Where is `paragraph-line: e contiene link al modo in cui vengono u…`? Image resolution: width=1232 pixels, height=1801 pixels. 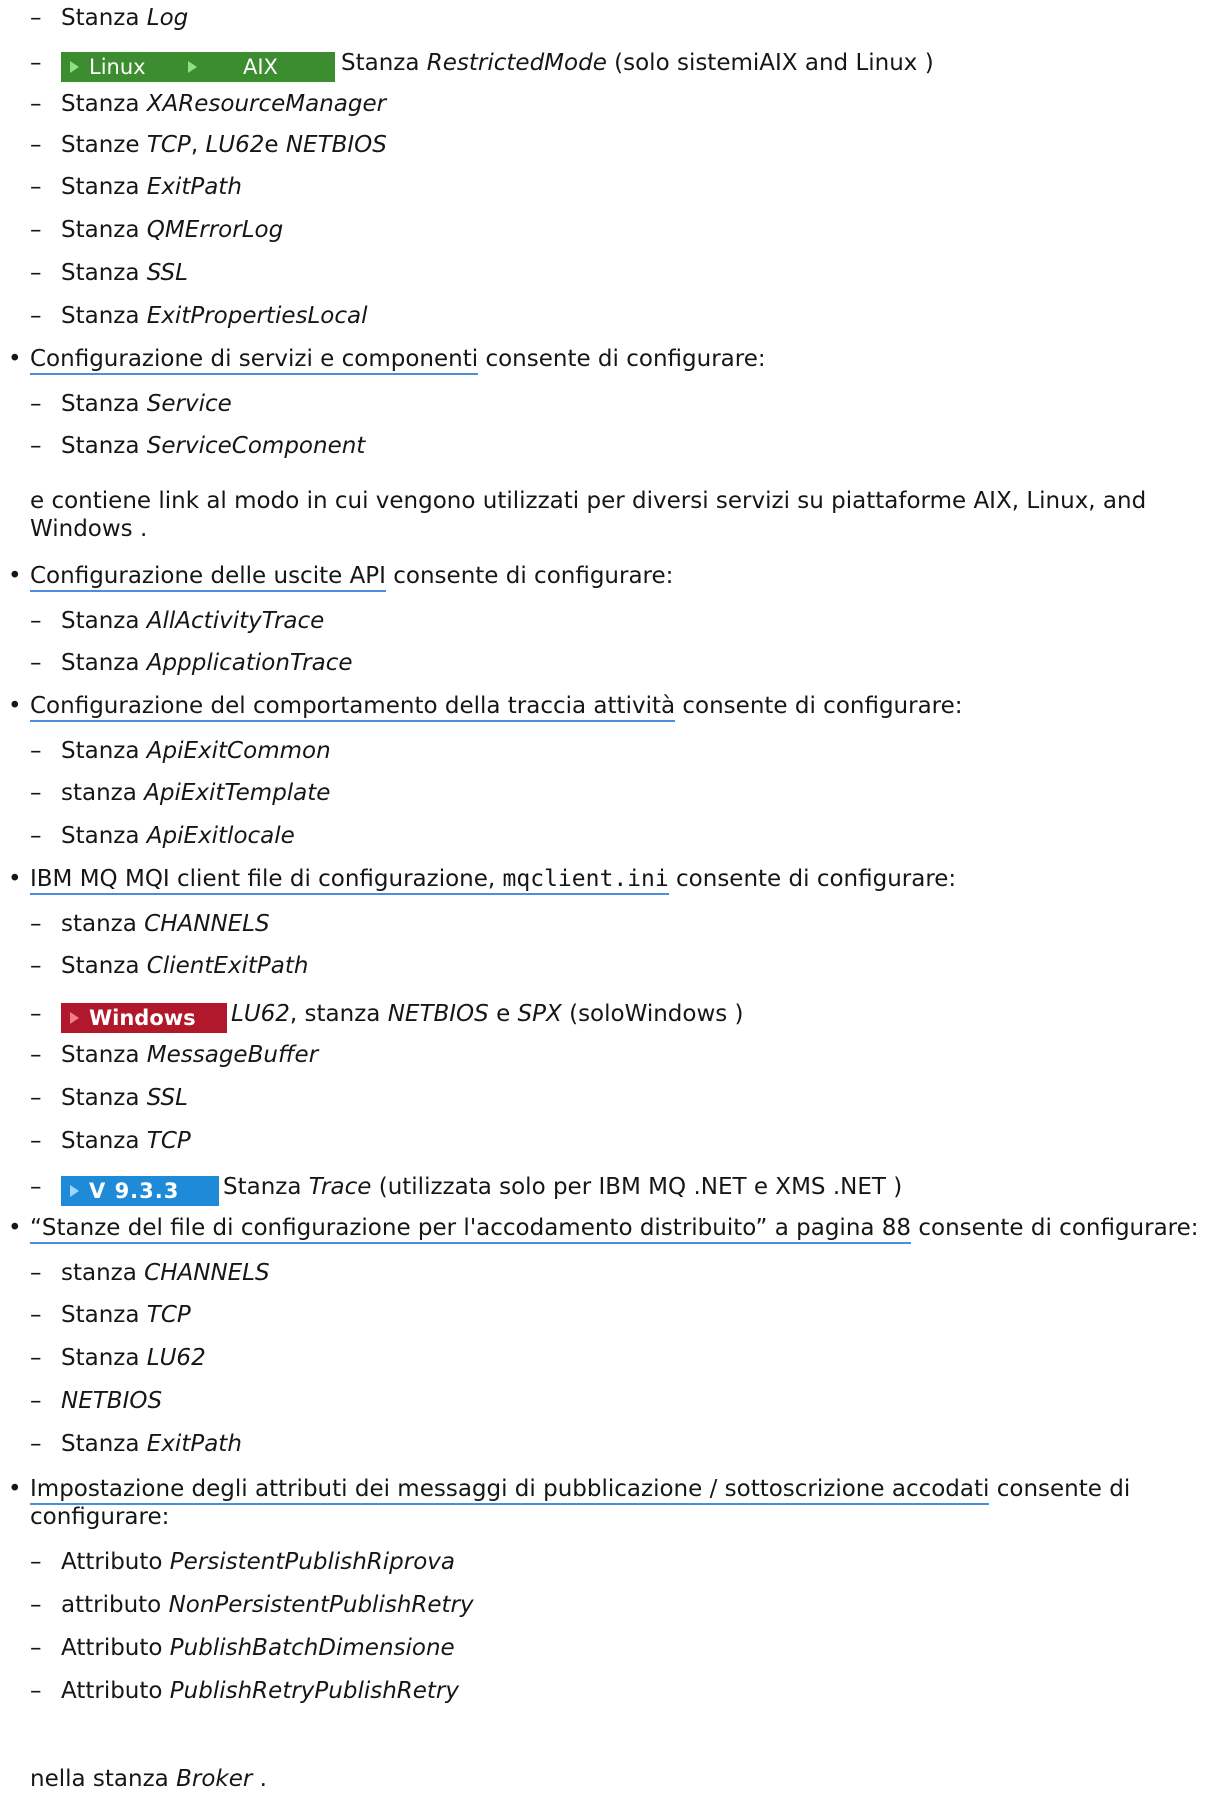
paragraph-line: e contiene link al modo in cui vengono u… is located at coordinates (588, 501).